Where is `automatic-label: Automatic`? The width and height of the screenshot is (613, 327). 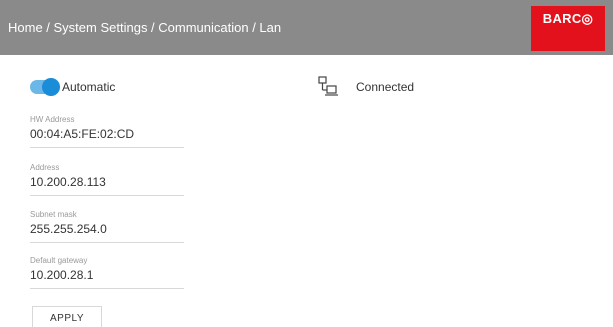 automatic-label: Automatic is located at coordinates (89, 87).